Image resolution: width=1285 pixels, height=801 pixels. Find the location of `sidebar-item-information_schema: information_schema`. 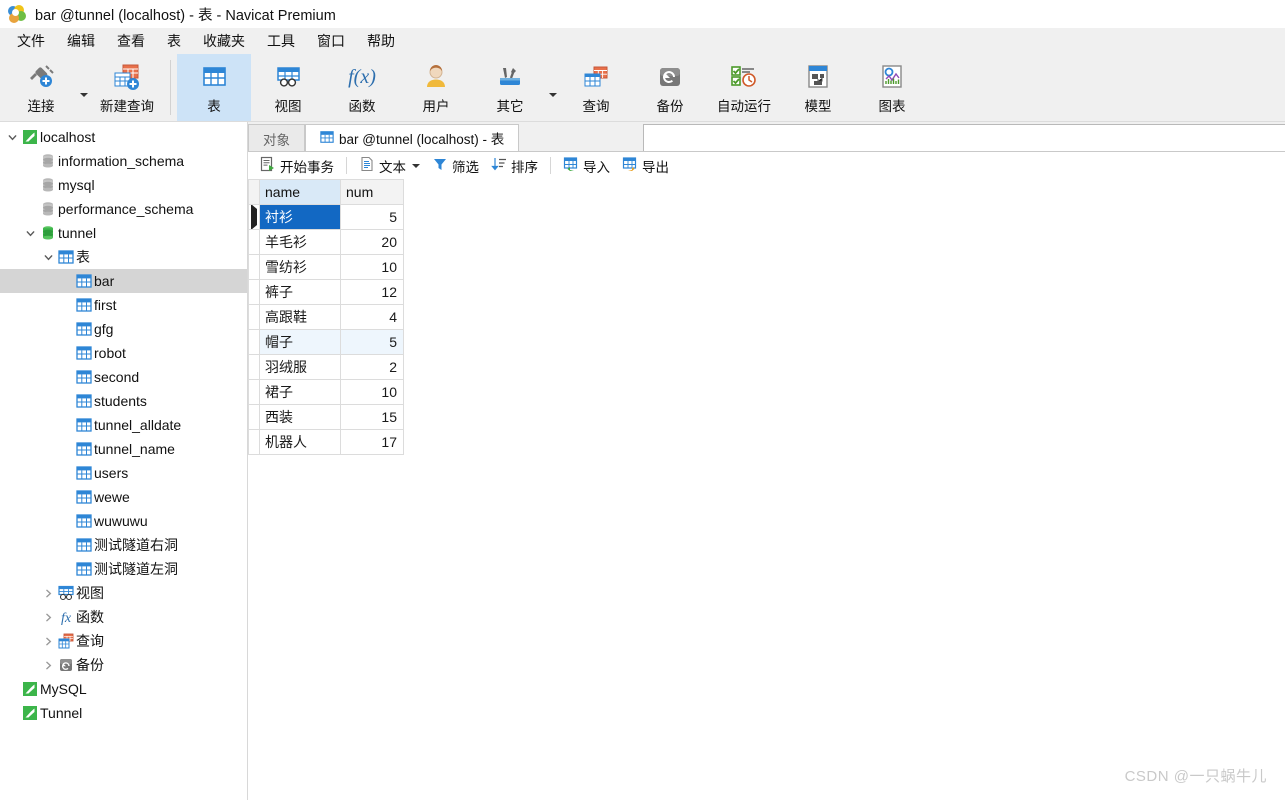

sidebar-item-information_schema: information_schema is located at coordinates (123, 161).